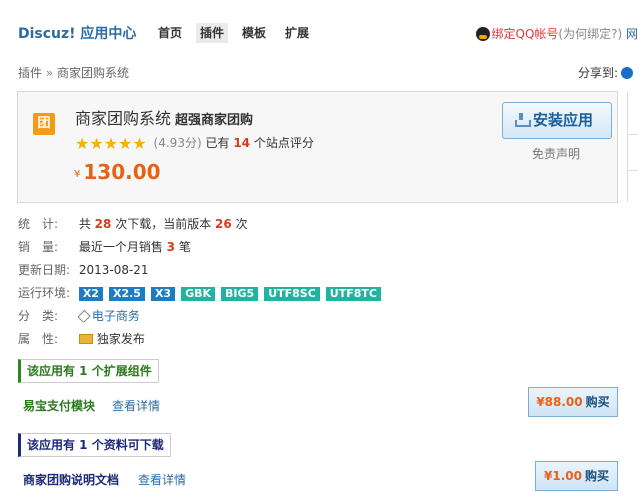  Describe the element at coordinates (632, 147) in the screenshot. I see `sidebar-edge` at that location.